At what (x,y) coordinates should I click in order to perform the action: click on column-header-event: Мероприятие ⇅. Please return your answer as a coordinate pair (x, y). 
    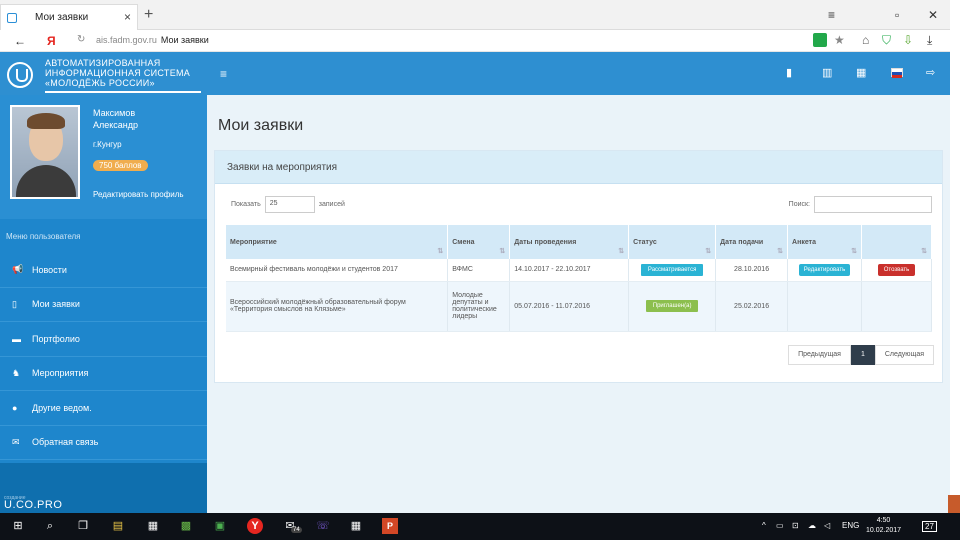
    Looking at the image, I should click on (337, 242).